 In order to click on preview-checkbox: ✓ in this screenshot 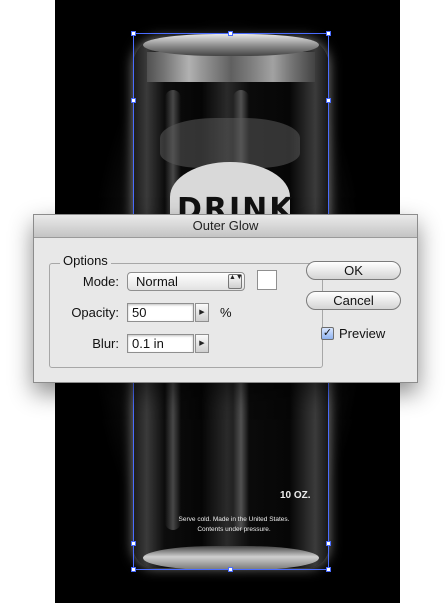, I will do `click(327, 333)`.